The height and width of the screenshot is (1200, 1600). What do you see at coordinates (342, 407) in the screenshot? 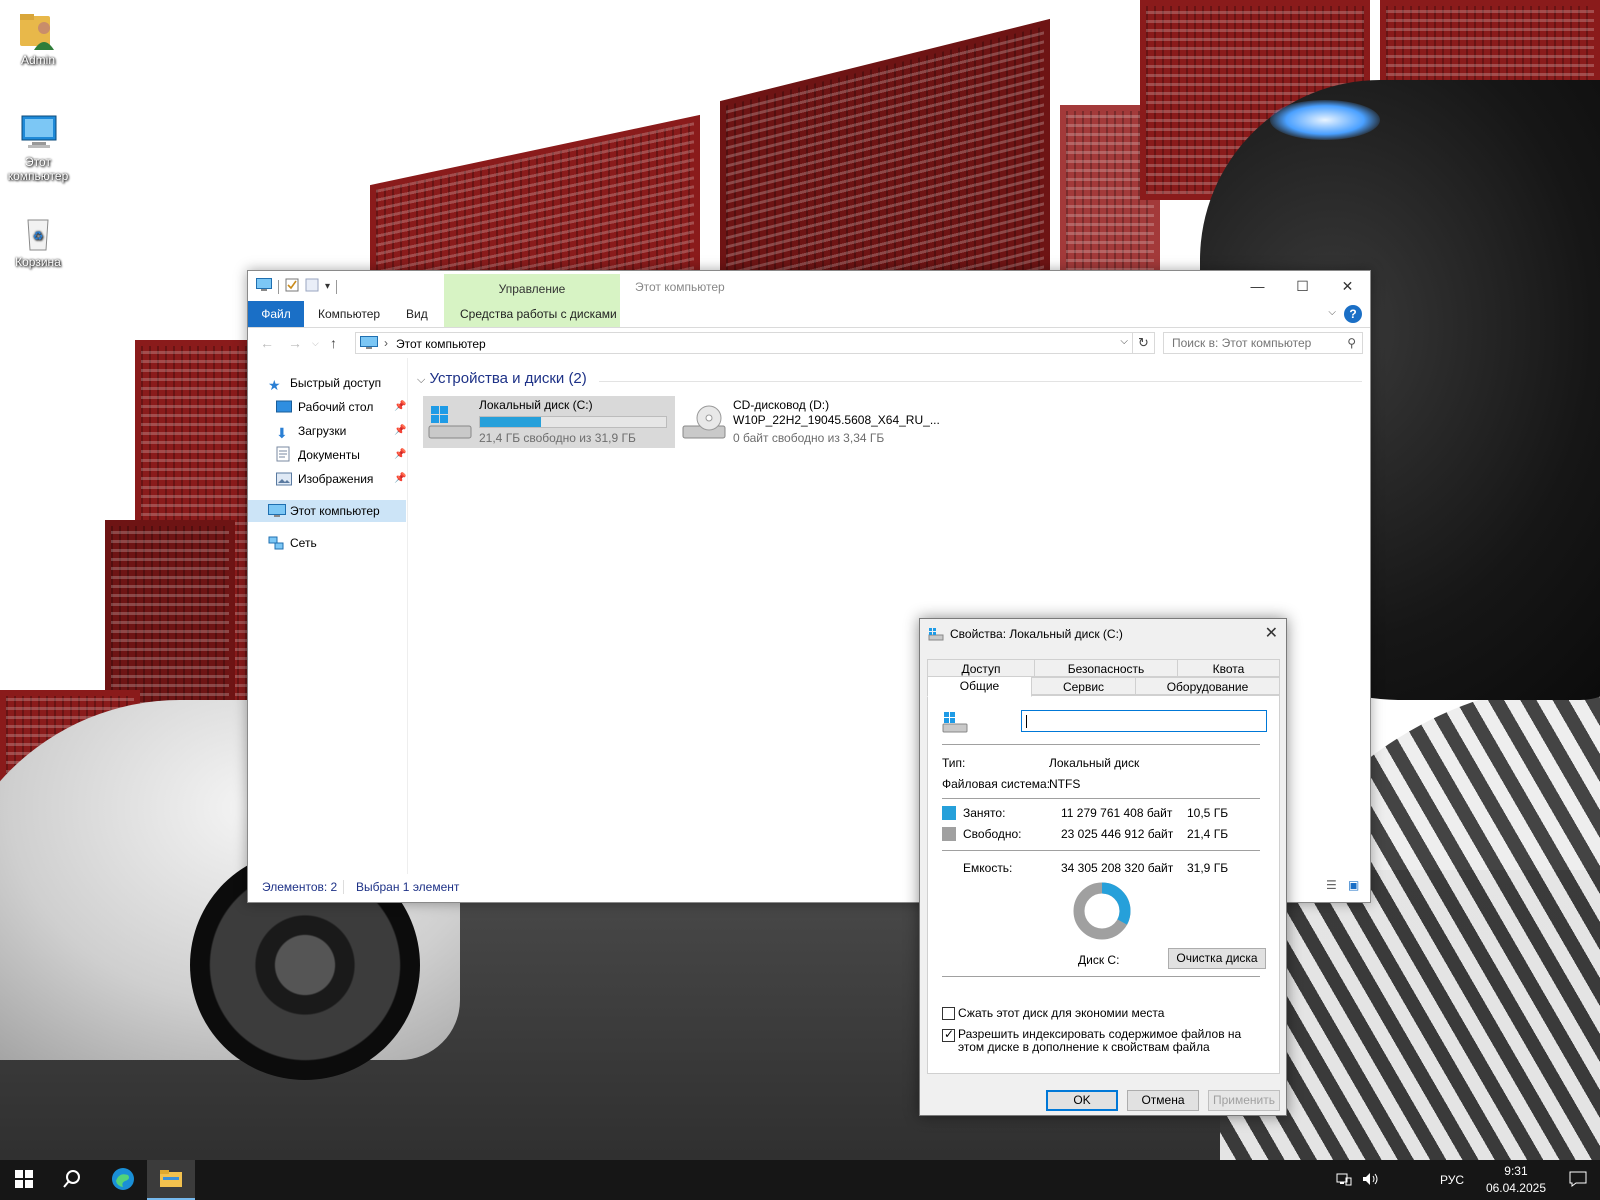
I see `nav-desktop: Рабочий стол 📌` at bounding box center [342, 407].